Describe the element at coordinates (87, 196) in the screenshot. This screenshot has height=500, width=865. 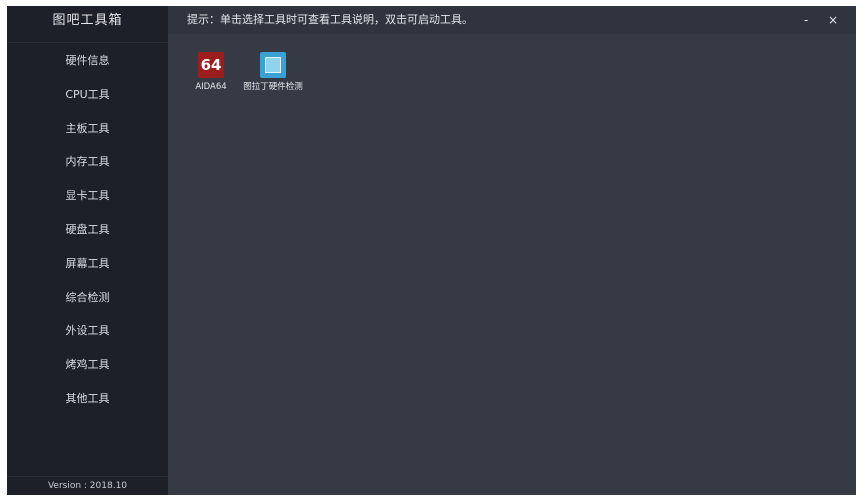
I see `sidebar-item-gpu-tools: 显卡工具` at that location.